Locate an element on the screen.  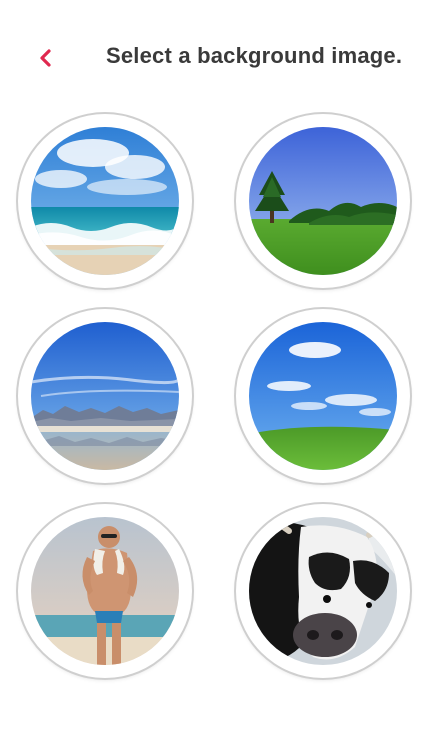
cow-face-image is located at coordinates (323, 591).